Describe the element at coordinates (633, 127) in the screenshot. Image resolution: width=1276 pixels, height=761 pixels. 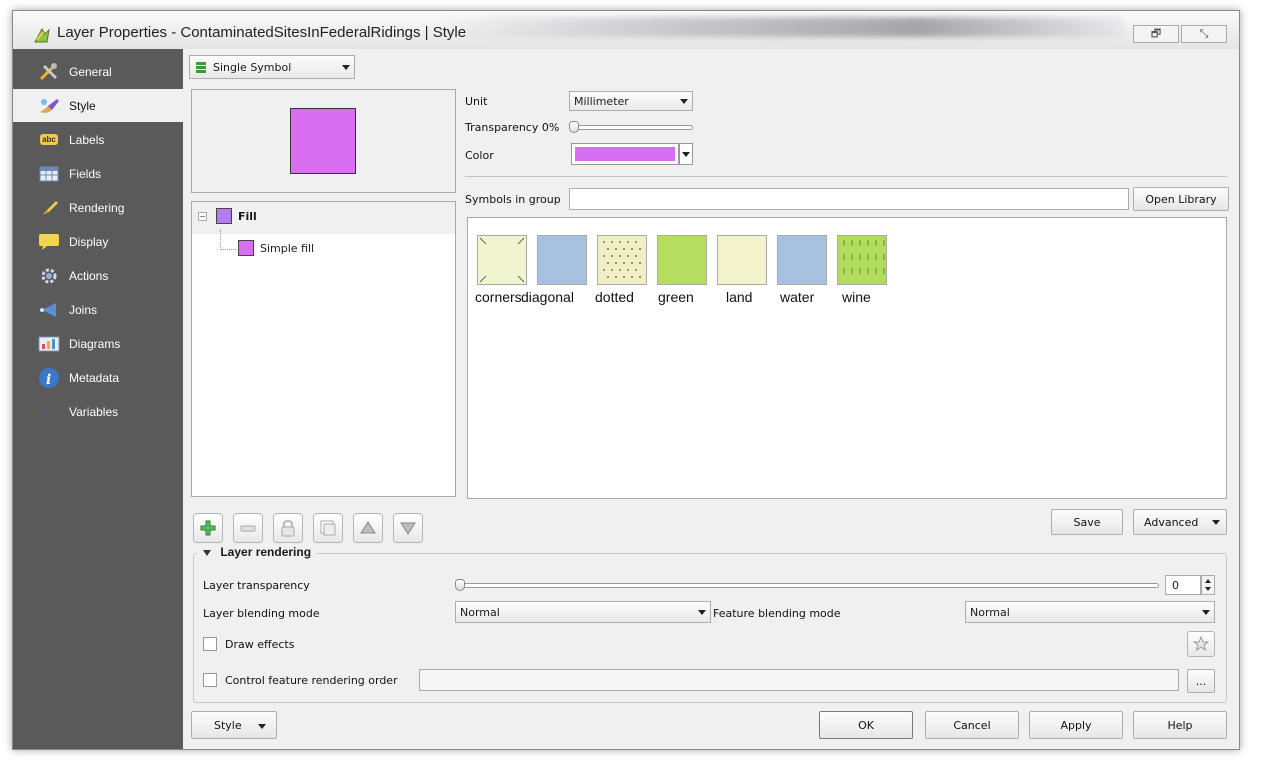
I see `transparency-slider` at that location.